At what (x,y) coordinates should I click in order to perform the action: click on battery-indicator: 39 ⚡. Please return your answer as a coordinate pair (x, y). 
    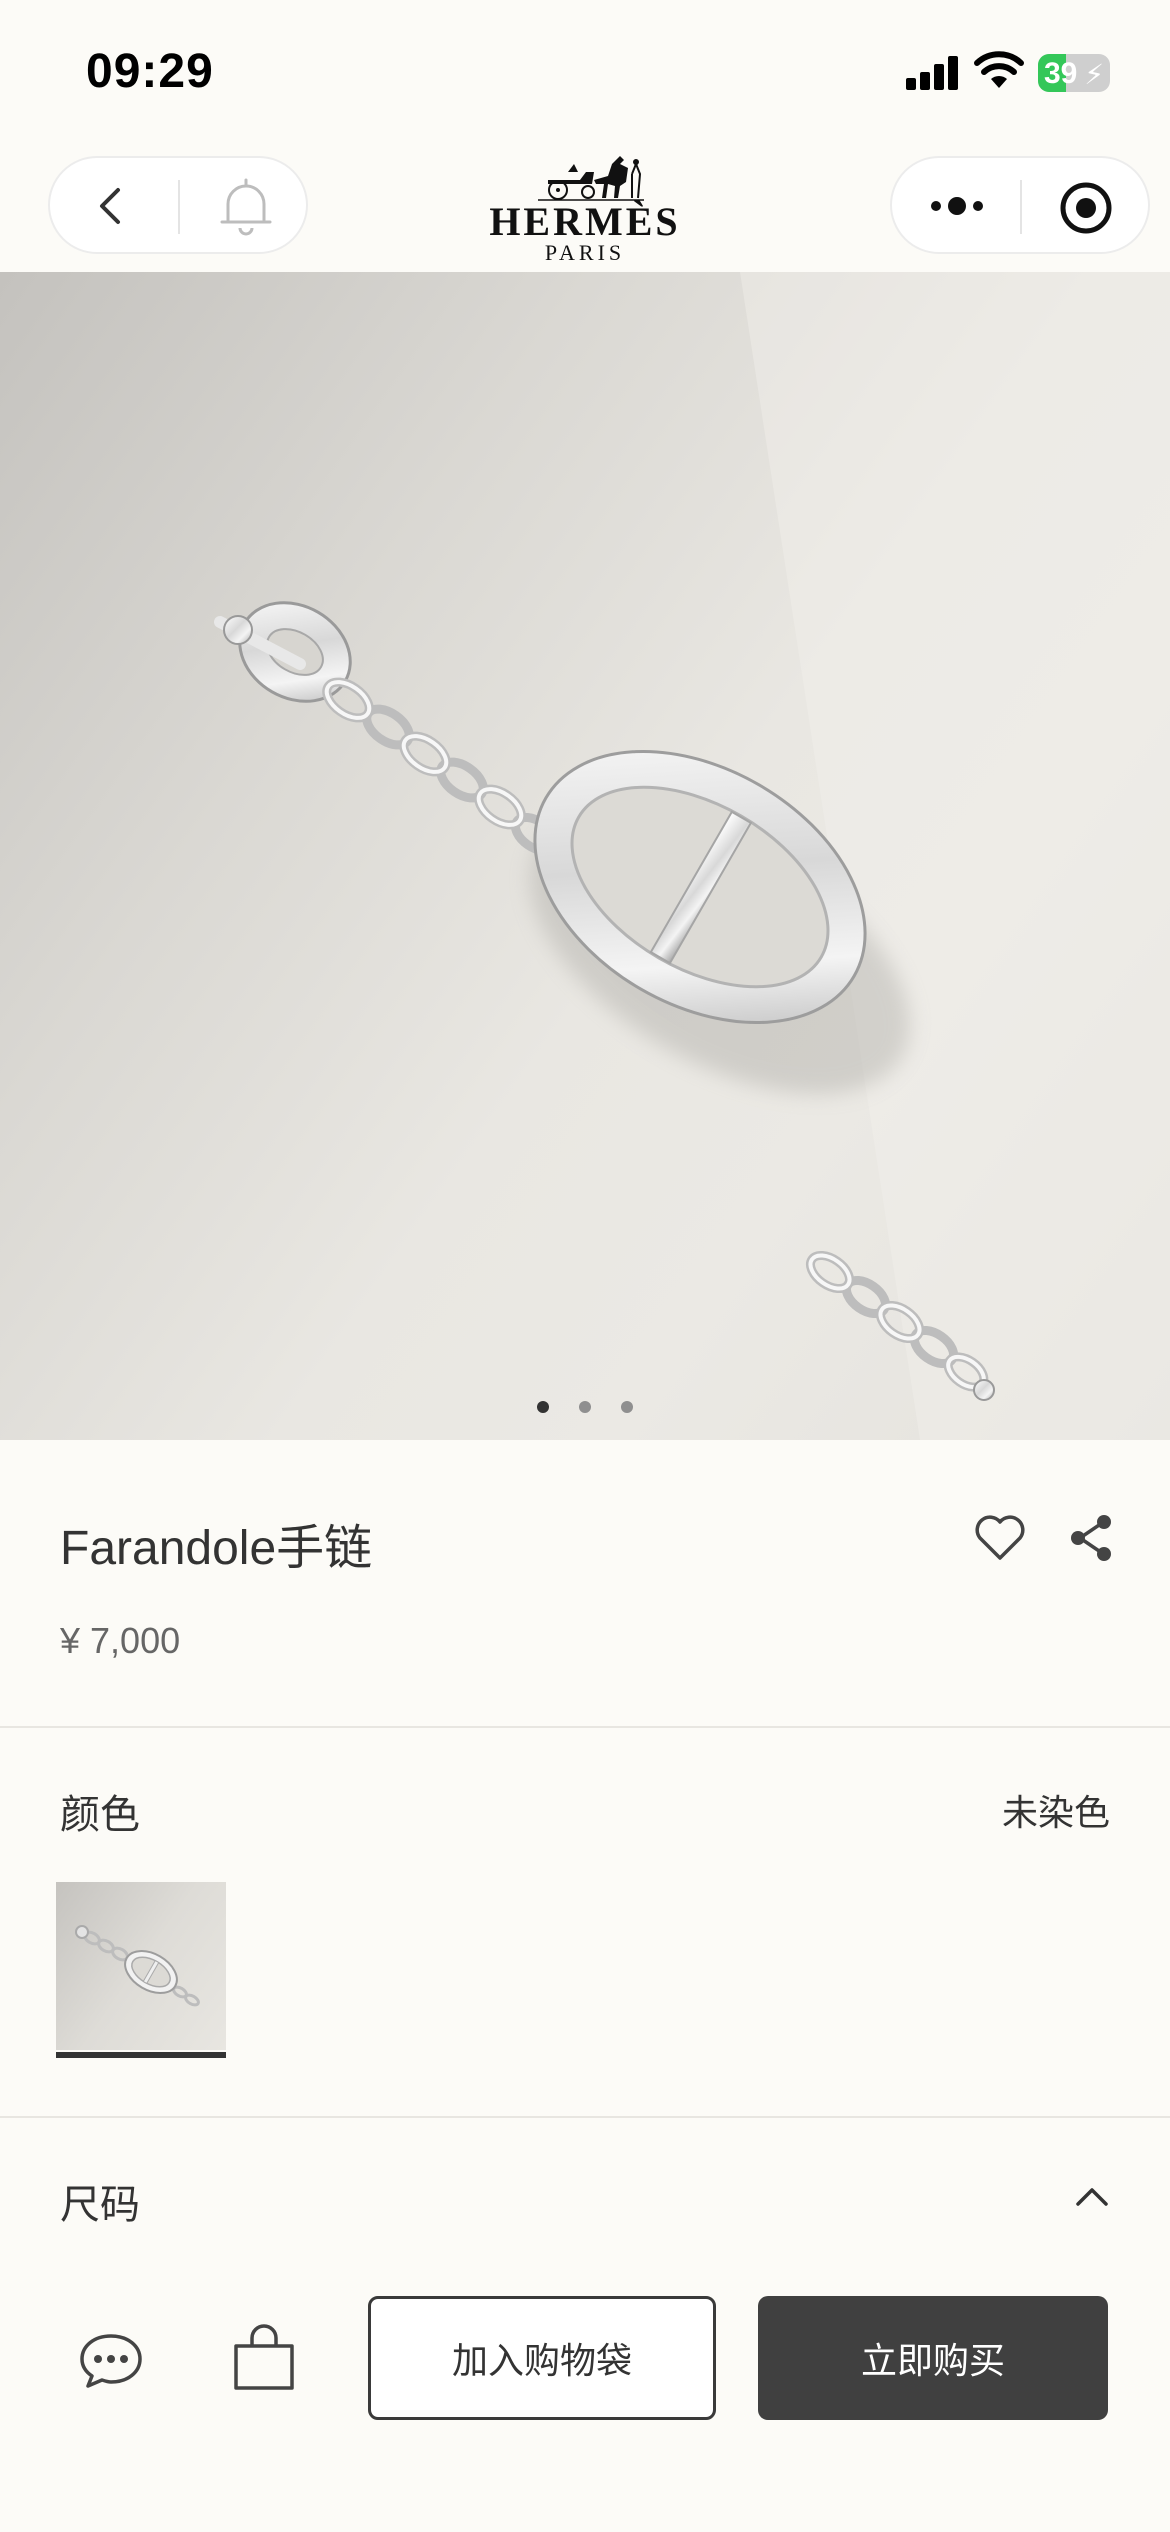
    Looking at the image, I should click on (1074, 73).